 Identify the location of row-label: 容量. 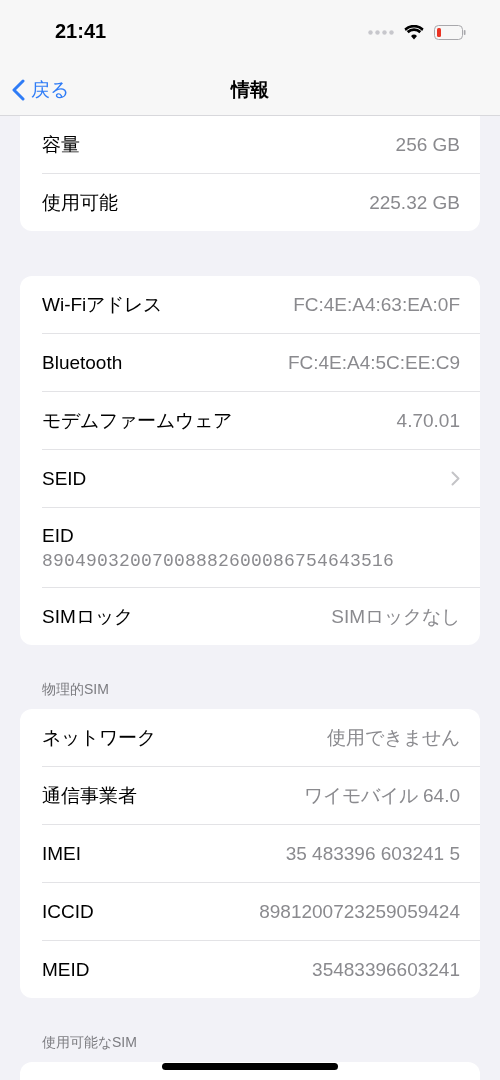
(61, 144).